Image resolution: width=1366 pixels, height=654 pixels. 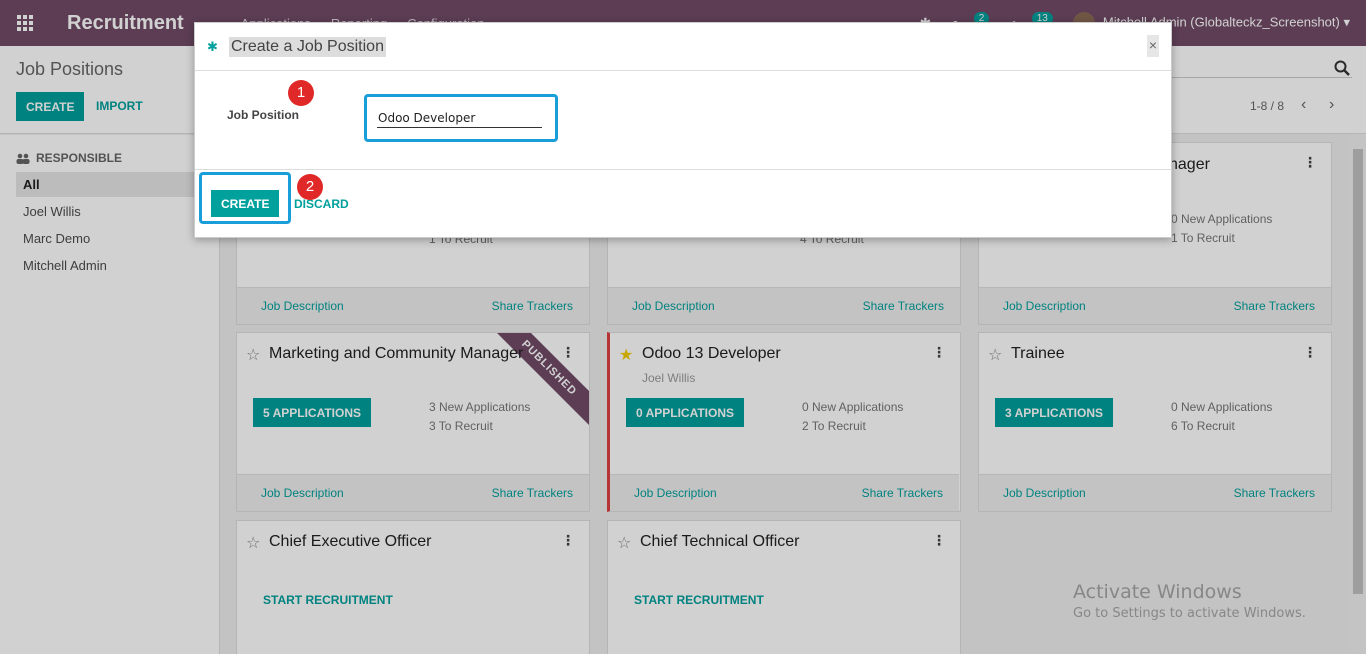 What do you see at coordinates (683, 120) in the screenshot?
I see `dialog-body: Job Position` at bounding box center [683, 120].